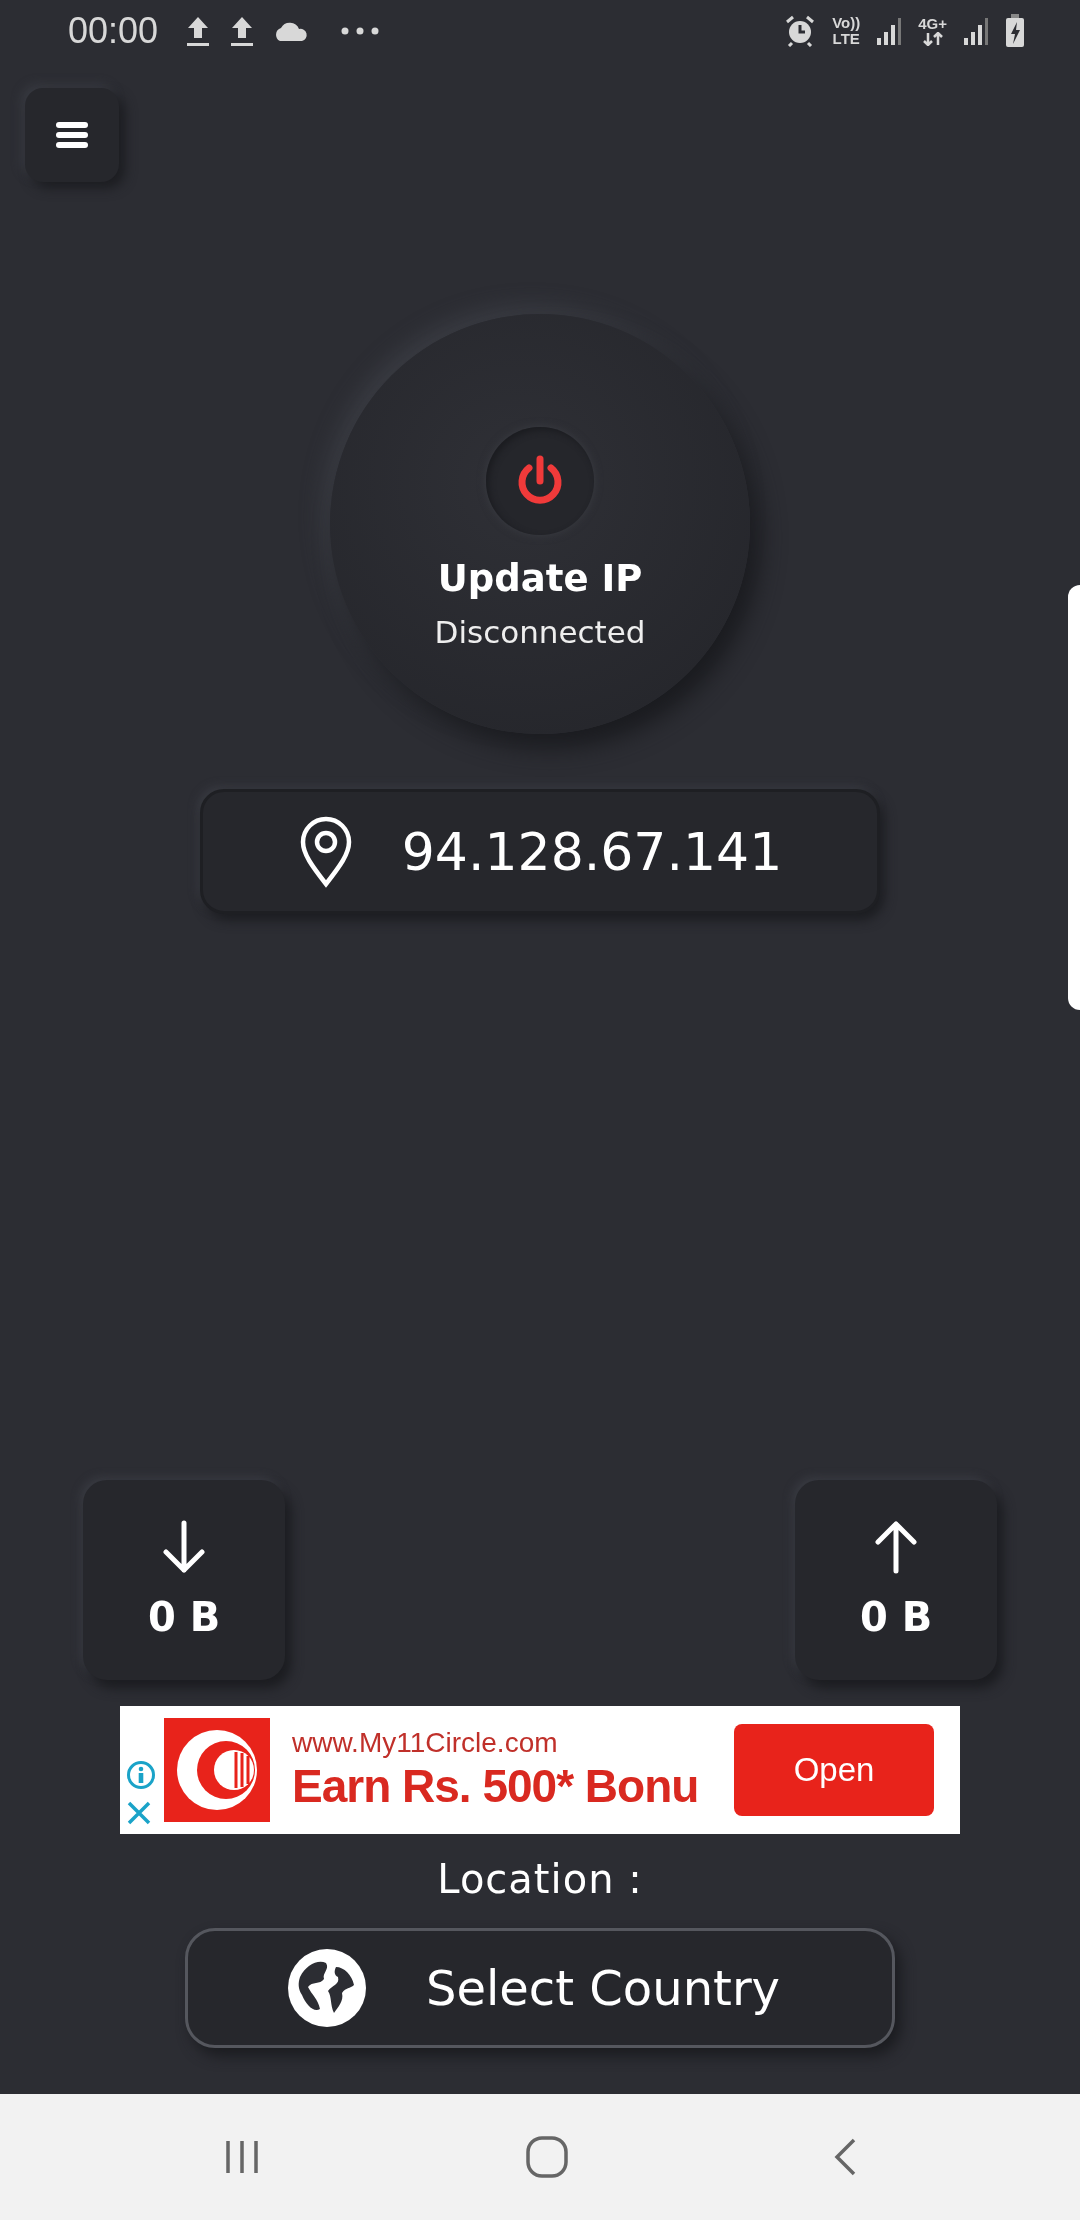 This screenshot has width=1080, height=2220. Describe the element at coordinates (217, 1770) in the screenshot. I see `app-logo-icon` at that location.